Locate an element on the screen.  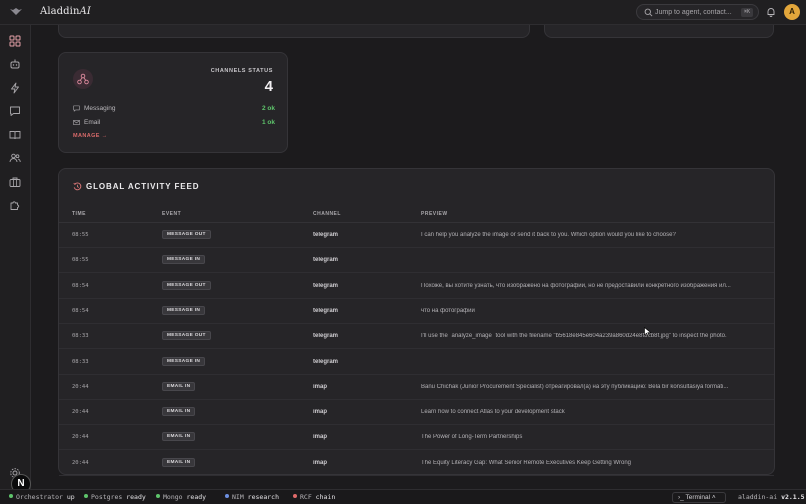
channel-status: 2 ok is located at coordinates (268, 108).